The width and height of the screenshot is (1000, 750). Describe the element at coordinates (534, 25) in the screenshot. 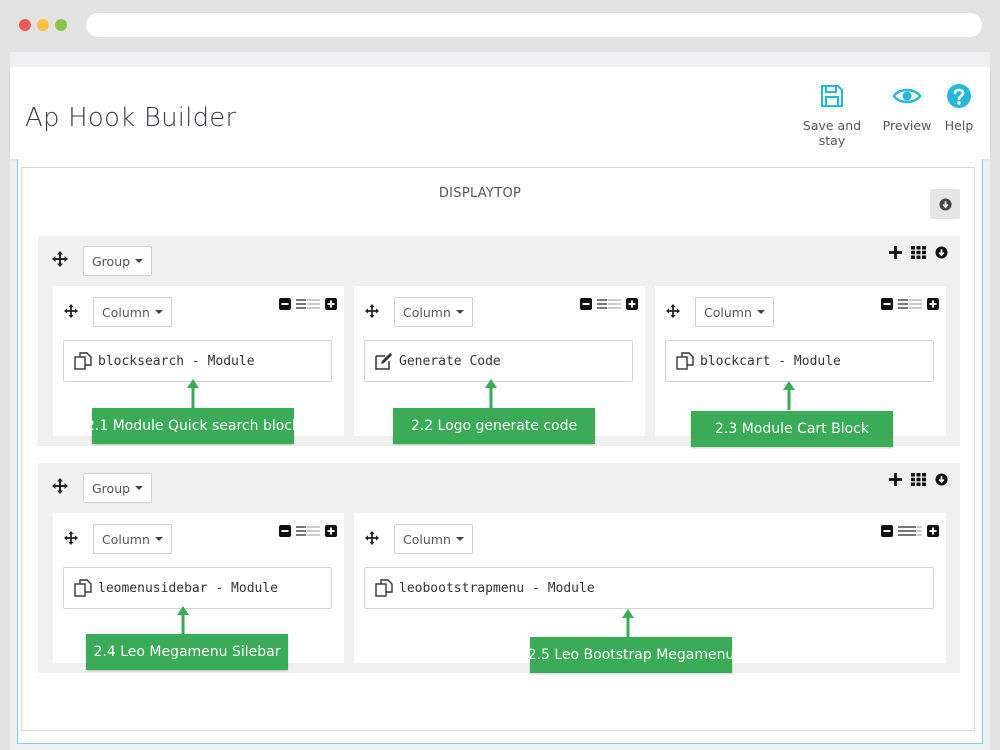

I see `address-bar` at that location.